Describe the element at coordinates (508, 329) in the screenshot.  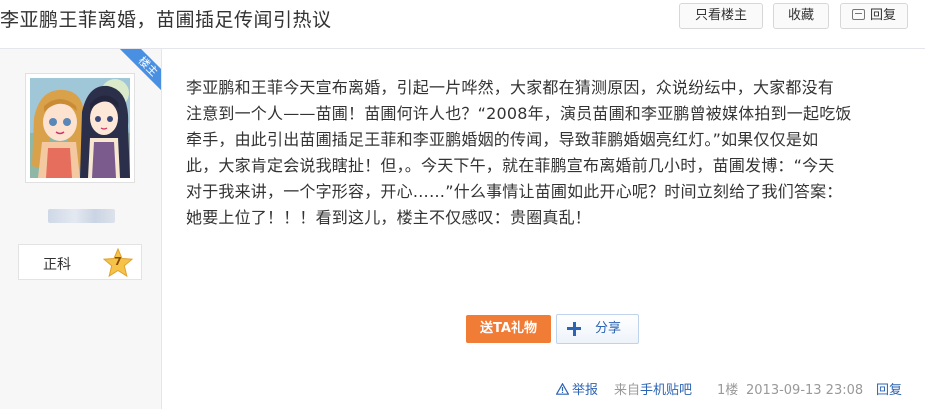
I see `send-gift-button: 送TA礼物` at that location.